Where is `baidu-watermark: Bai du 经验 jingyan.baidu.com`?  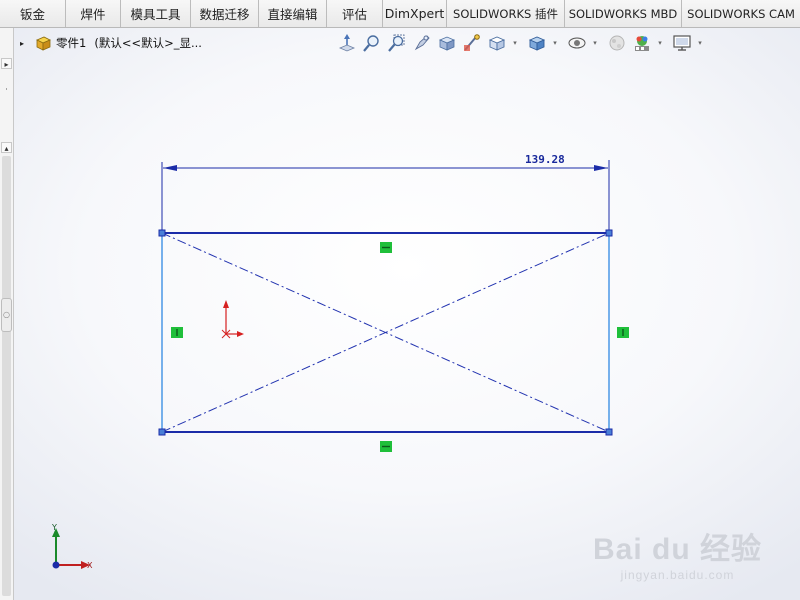 baidu-watermark: Bai du 经验 jingyan.baidu.com is located at coordinates (677, 553).